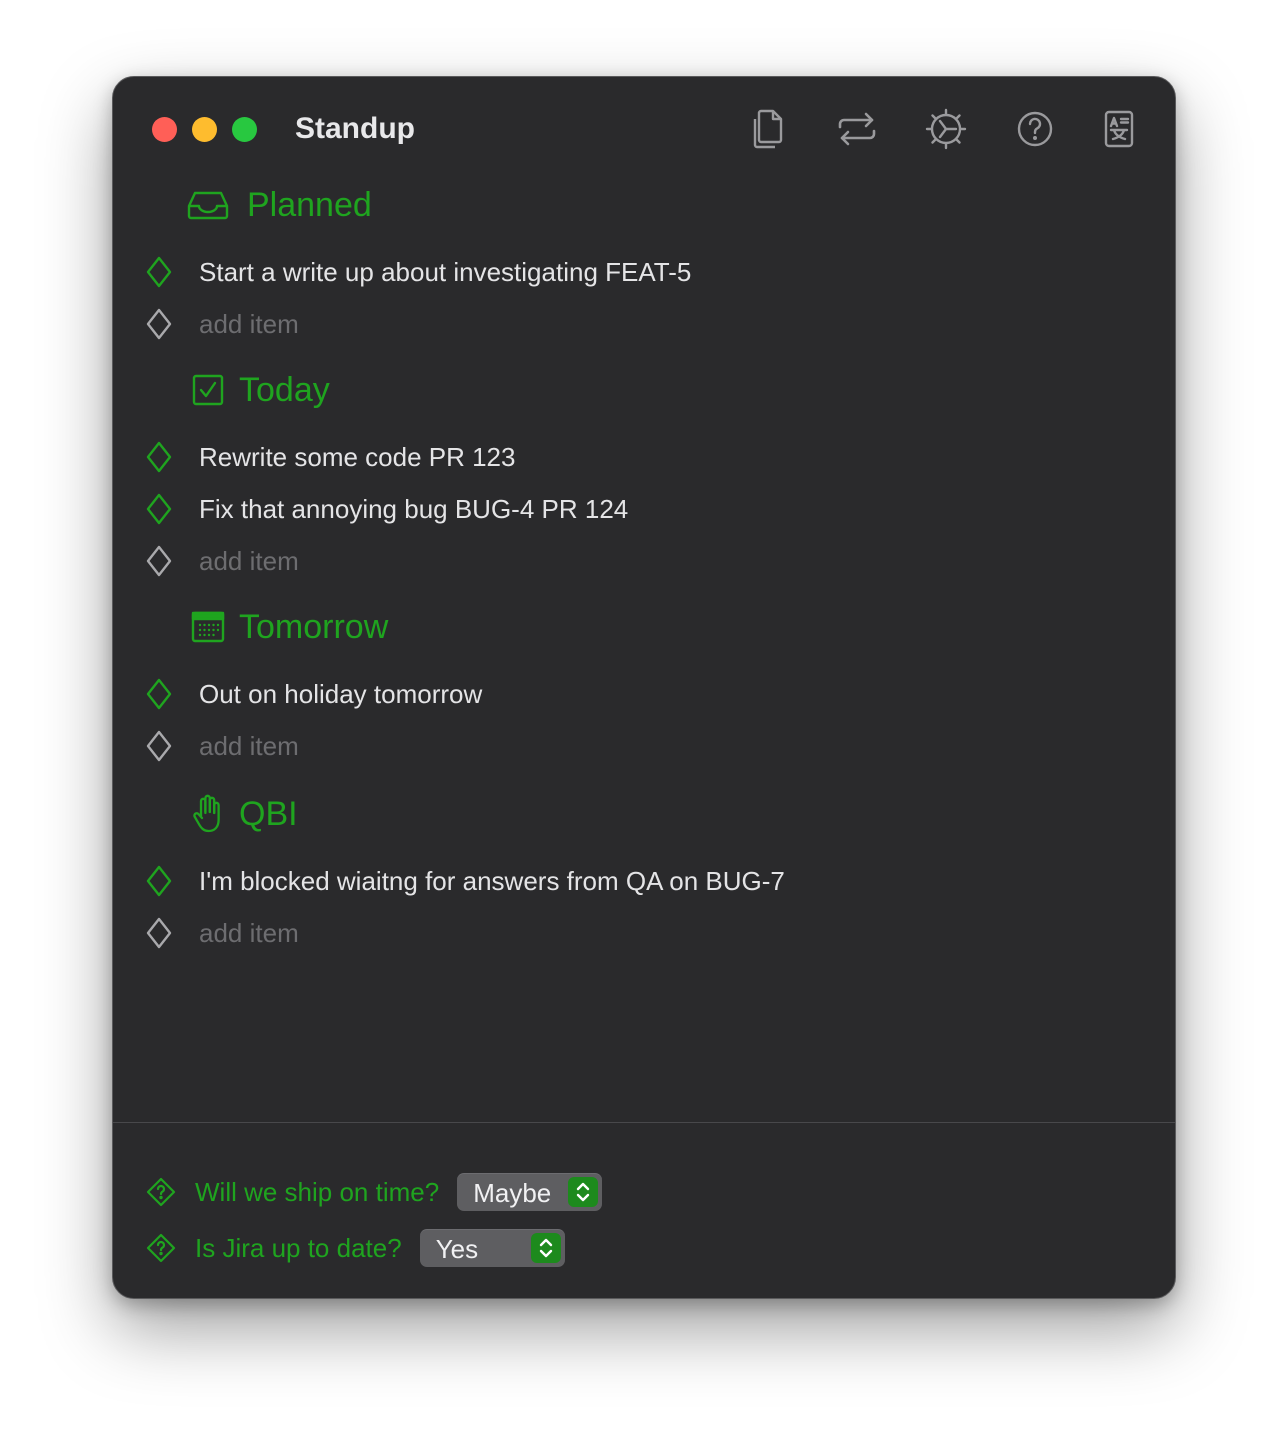 The image size is (1288, 1448). What do you see at coordinates (946, 129) in the screenshot?
I see `settings-icon` at bounding box center [946, 129].